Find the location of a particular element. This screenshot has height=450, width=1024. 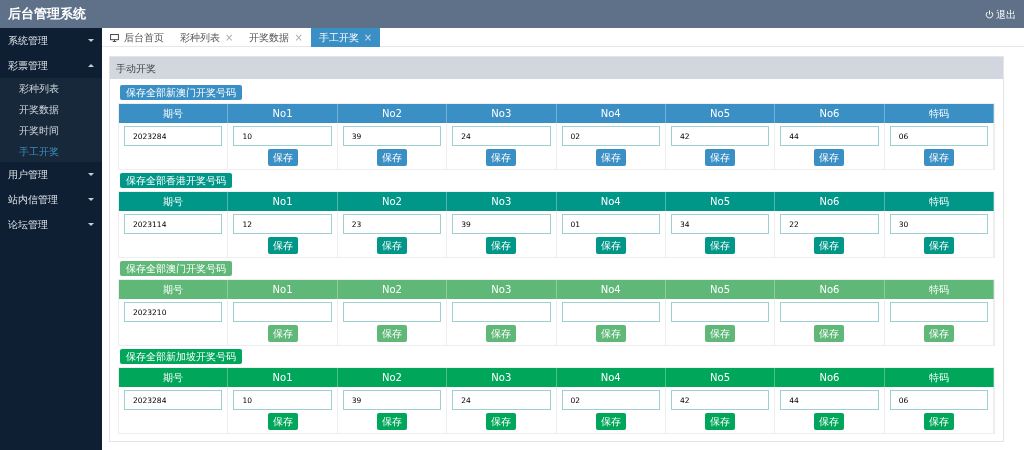

app-title: 后台管理系统 is located at coordinates (47, 14).